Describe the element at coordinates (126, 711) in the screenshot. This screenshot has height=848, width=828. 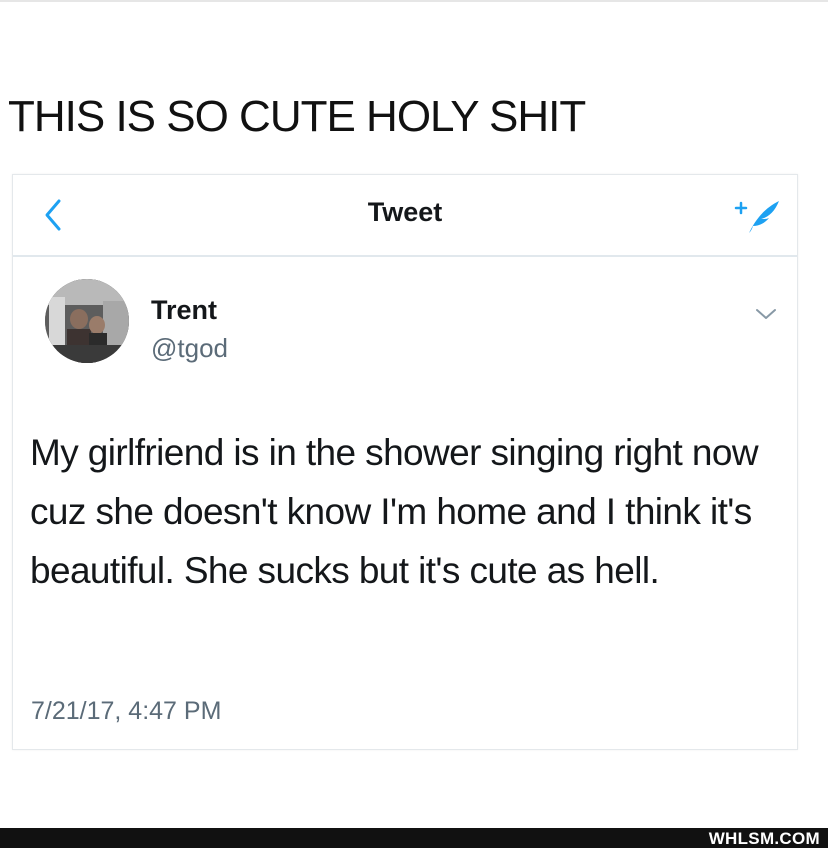
I see `tweet-timestamp: 7/21/17, 4:47 PM` at that location.